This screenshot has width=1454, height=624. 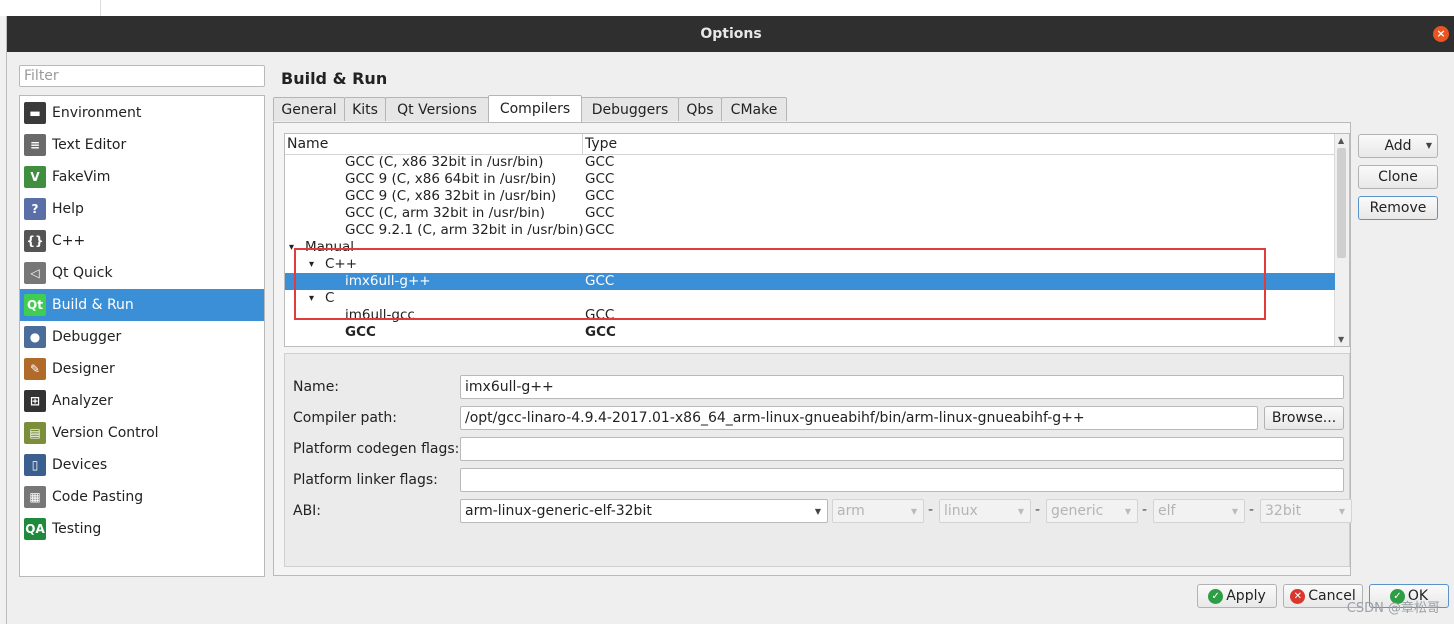 I want to click on abi-flavor-select: generic ▼, so click(x=1092, y=511).